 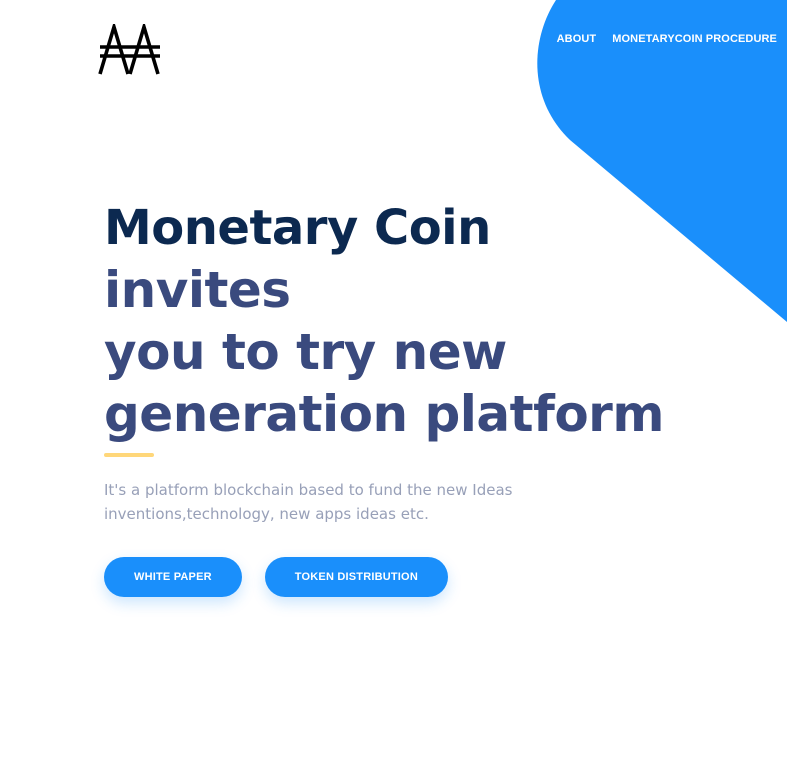 I want to click on headline-line-generation: generation platform, so click(x=384, y=414).